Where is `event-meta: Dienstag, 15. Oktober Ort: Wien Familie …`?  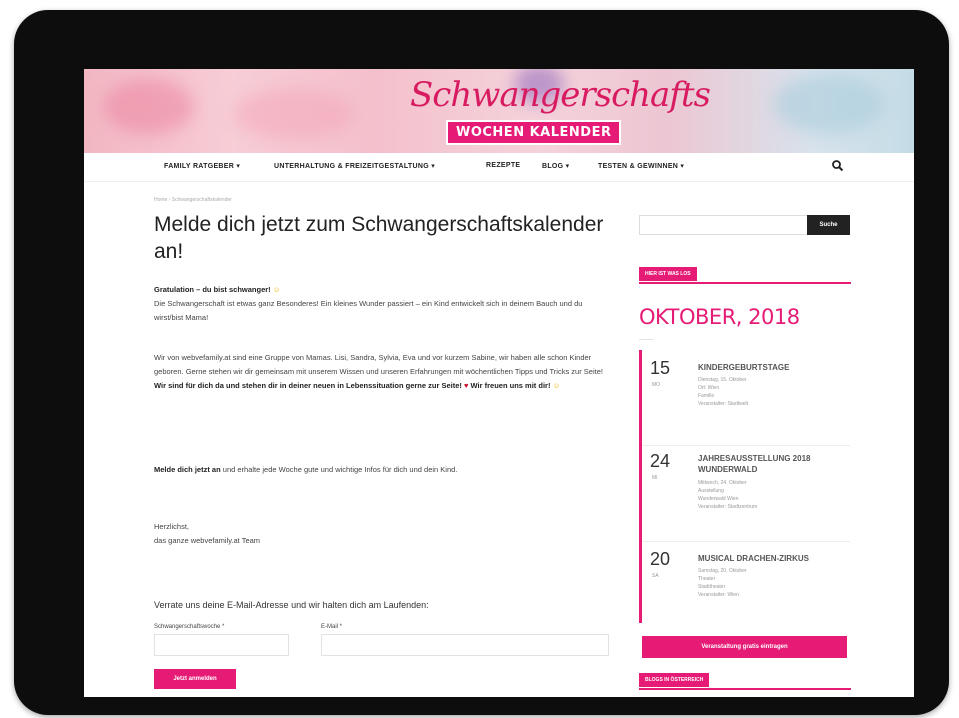 event-meta: Dienstag, 15. Oktober Ort: Wien Familie … is located at coordinates (770, 392).